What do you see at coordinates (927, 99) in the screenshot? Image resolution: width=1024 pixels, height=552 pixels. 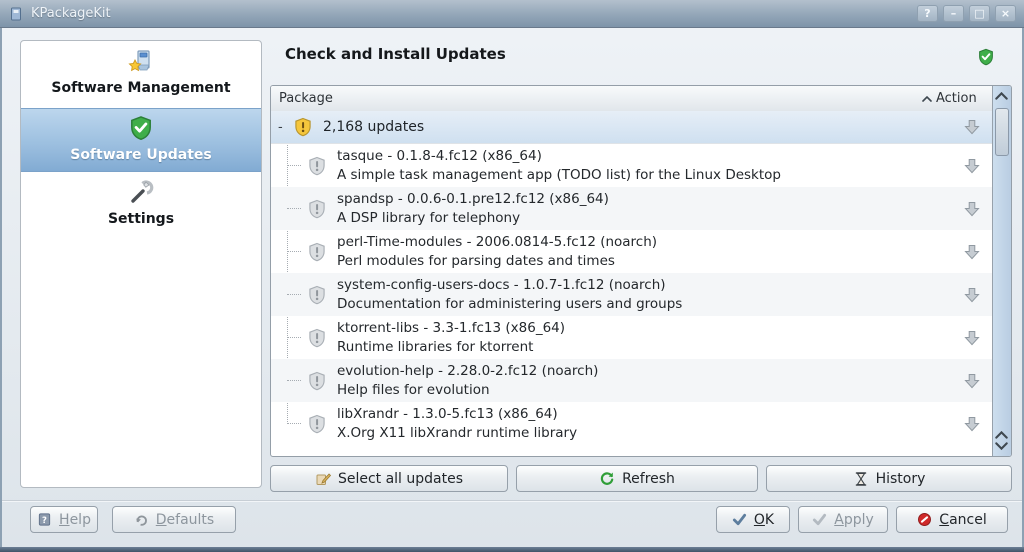 I see `sort-ascending-icon` at bounding box center [927, 99].